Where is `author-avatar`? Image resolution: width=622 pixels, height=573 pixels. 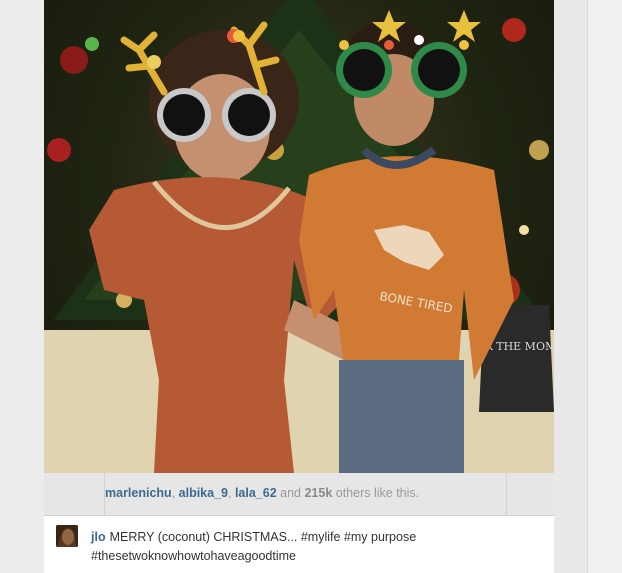 author-avatar is located at coordinates (67, 536).